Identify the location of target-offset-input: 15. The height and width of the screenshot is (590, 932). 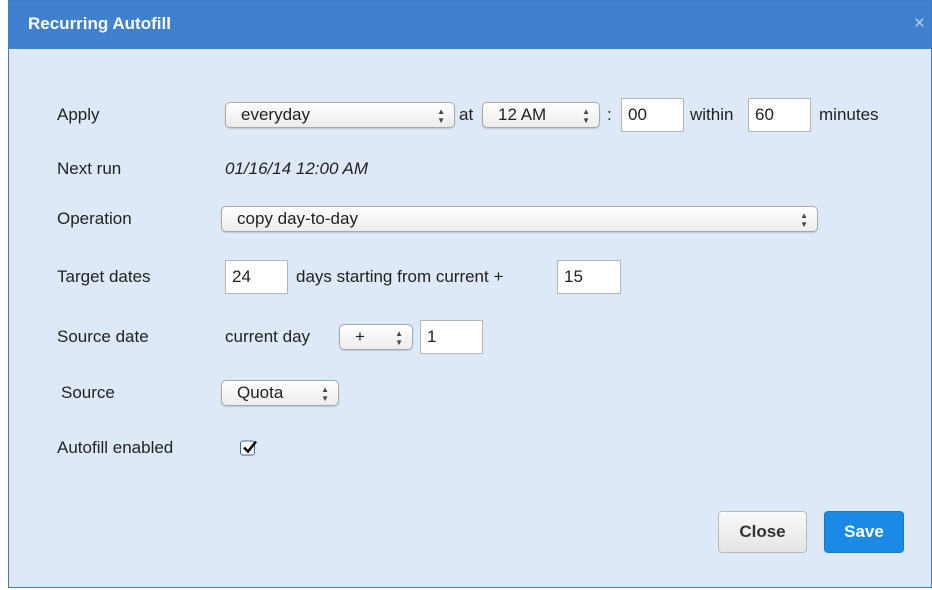
(589, 277).